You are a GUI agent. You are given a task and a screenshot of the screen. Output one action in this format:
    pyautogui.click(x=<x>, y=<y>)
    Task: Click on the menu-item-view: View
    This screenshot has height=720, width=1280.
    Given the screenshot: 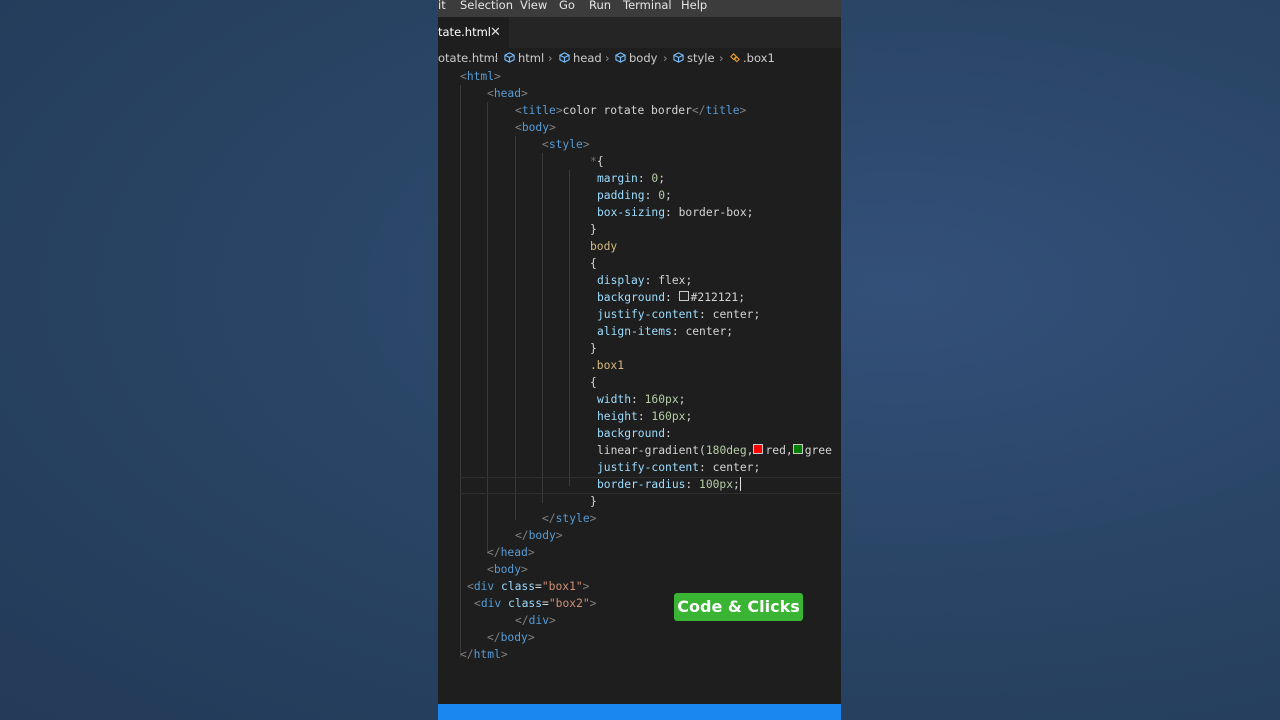 What is the action you would take?
    pyautogui.click(x=533, y=5)
    